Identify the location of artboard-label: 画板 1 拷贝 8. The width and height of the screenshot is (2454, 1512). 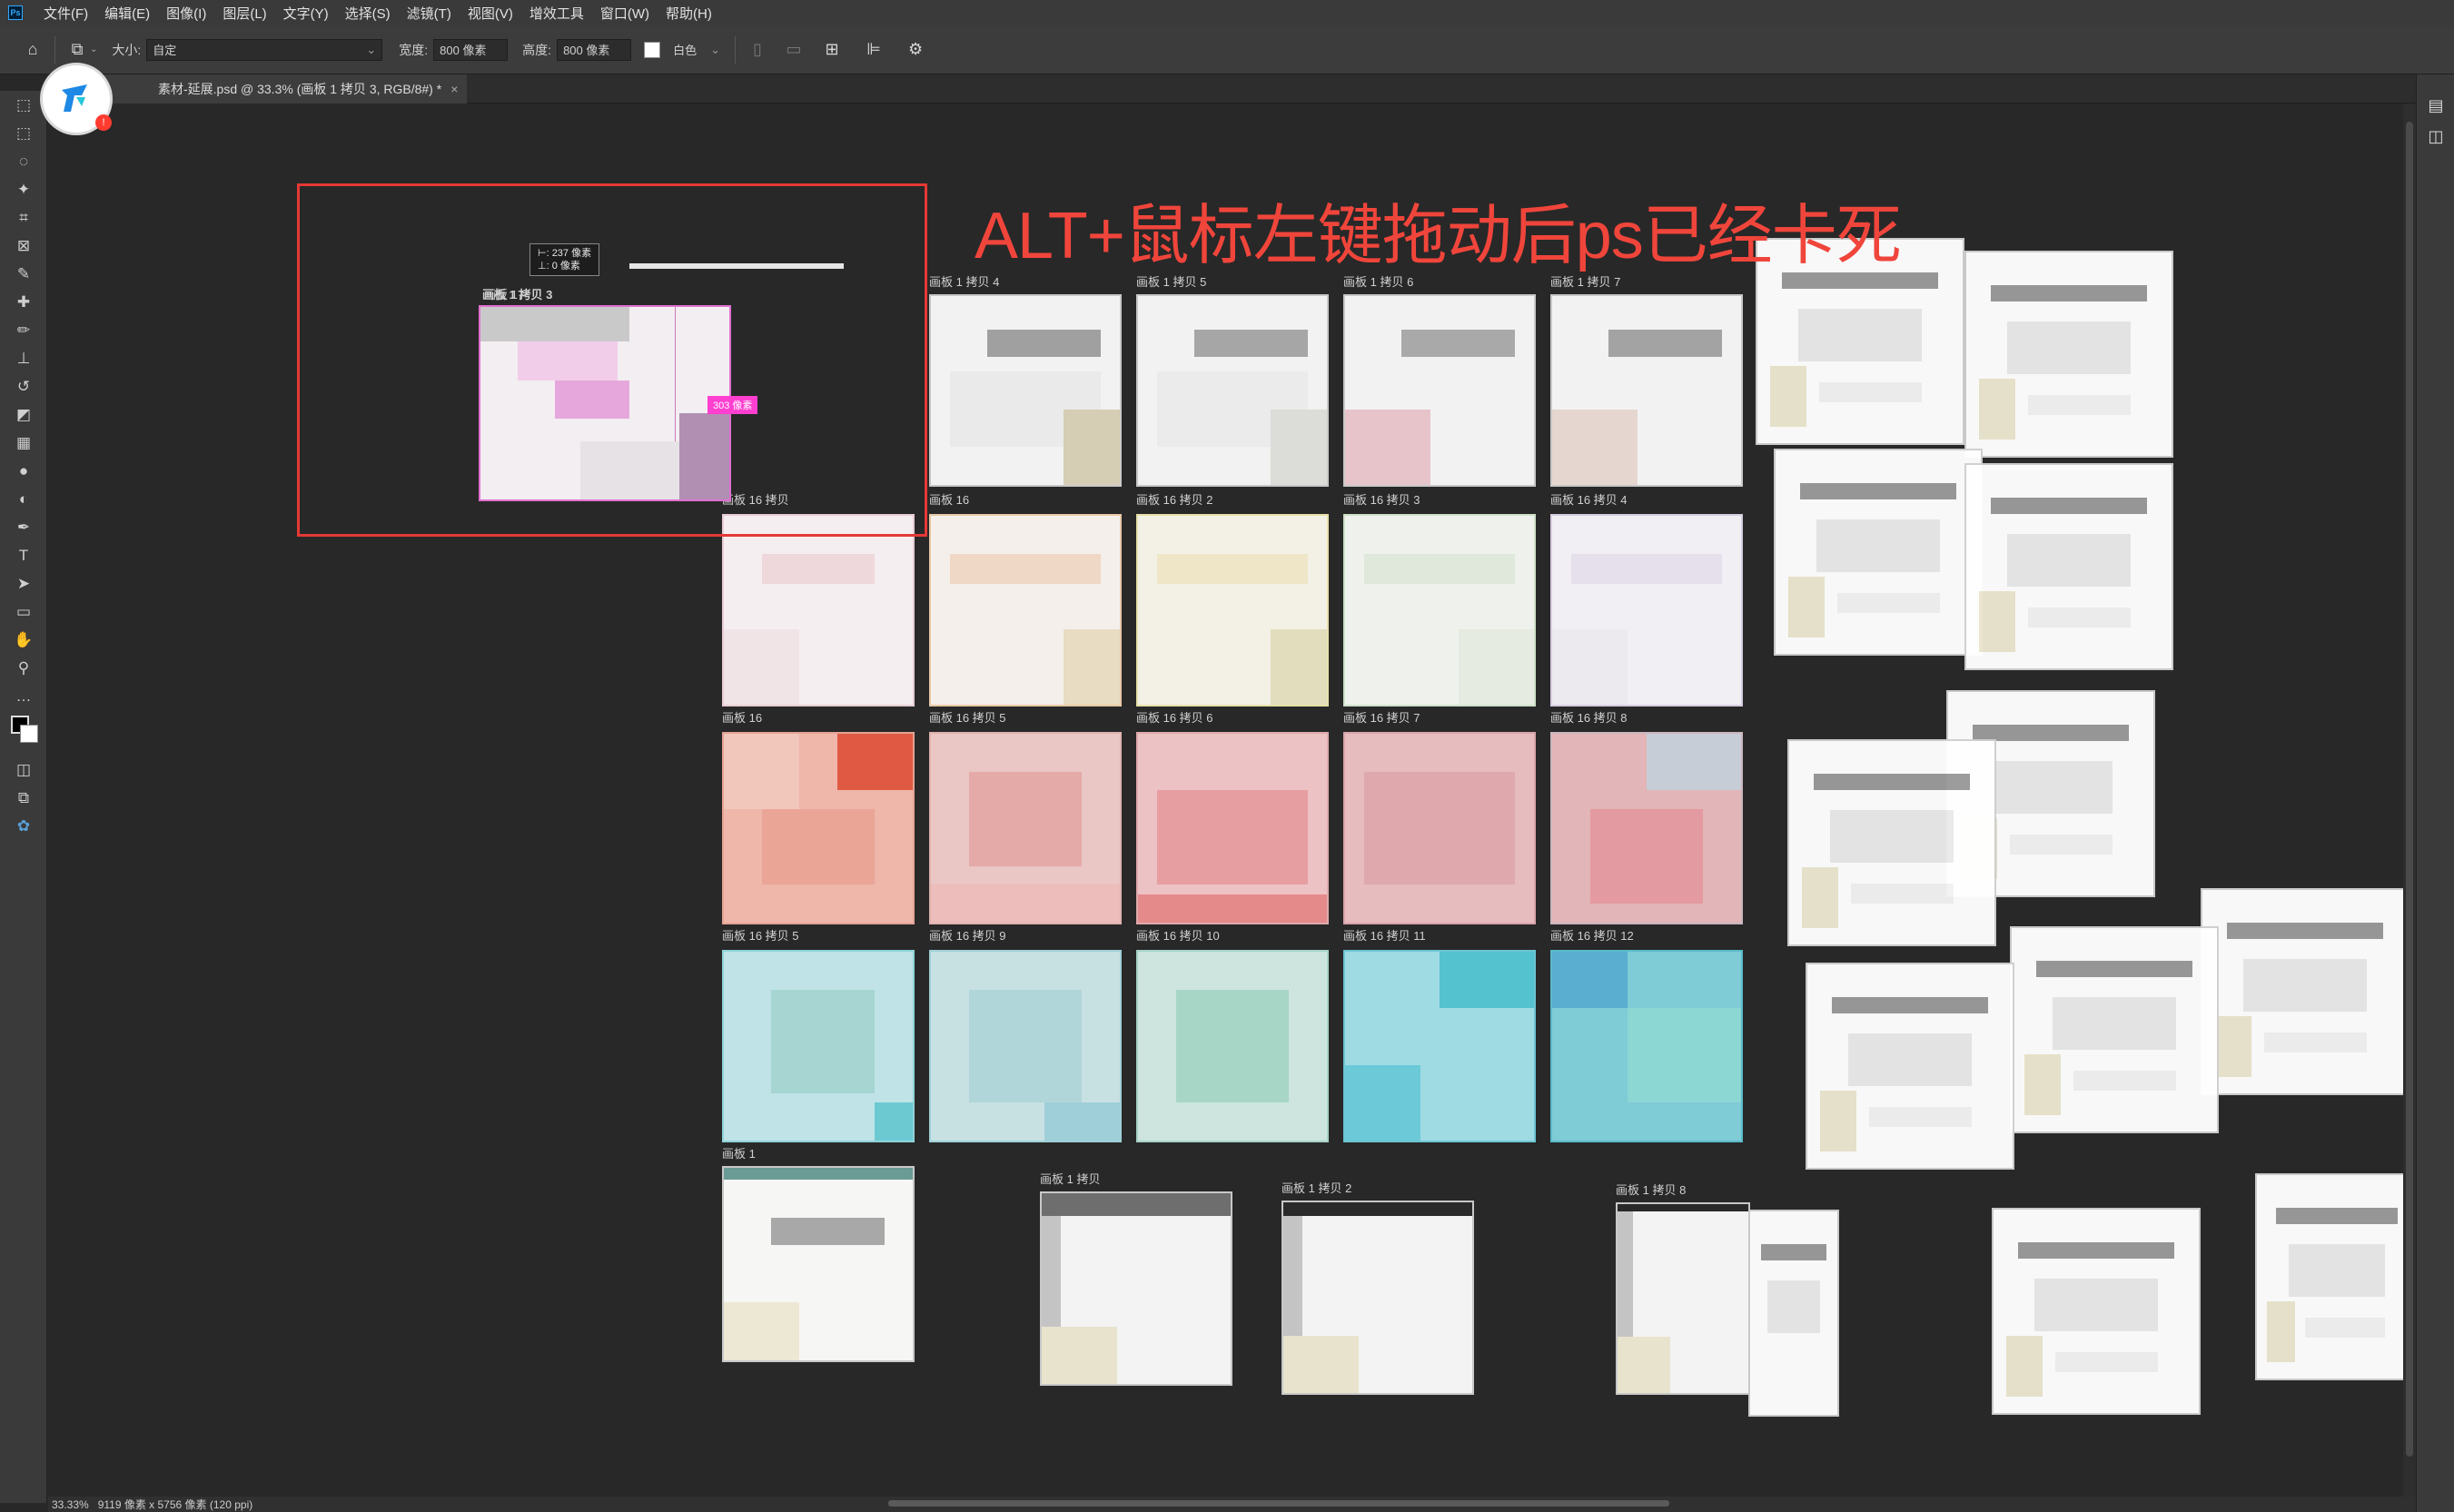
(1651, 1190).